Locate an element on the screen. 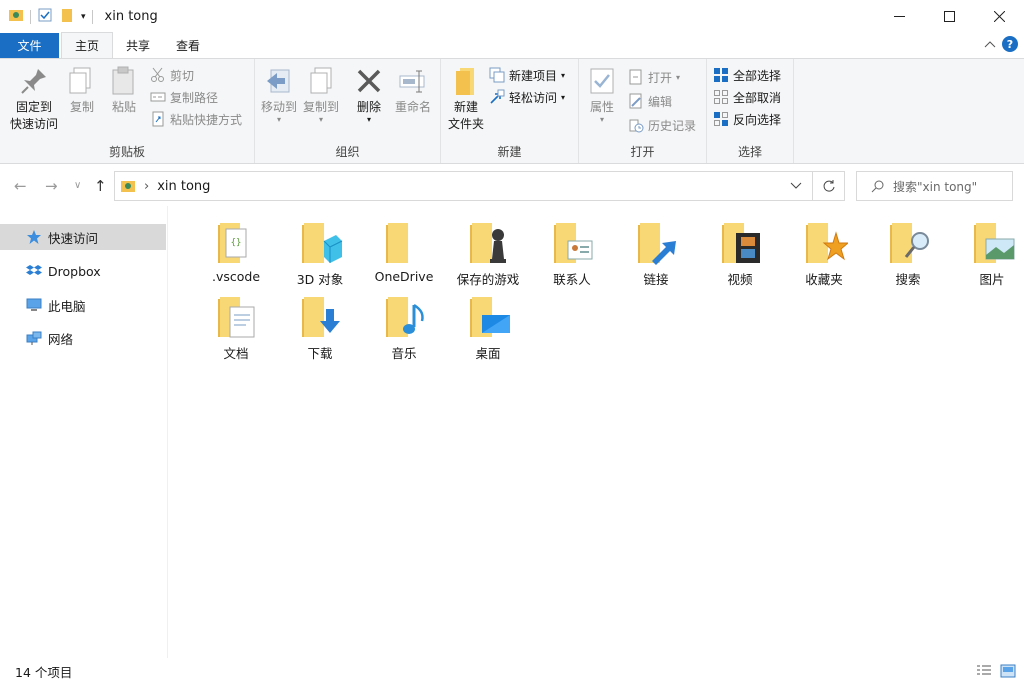  search-icon is located at coordinates (877, 186).